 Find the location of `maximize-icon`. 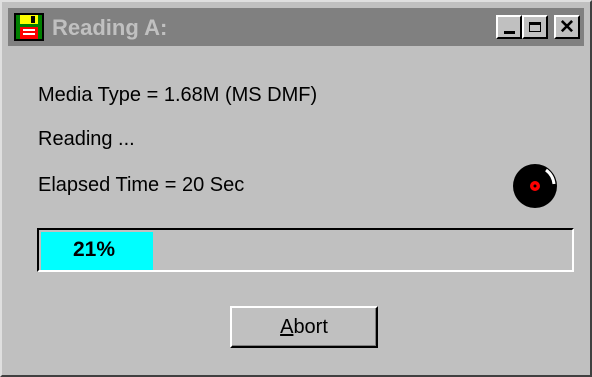

maximize-icon is located at coordinates (535, 27).